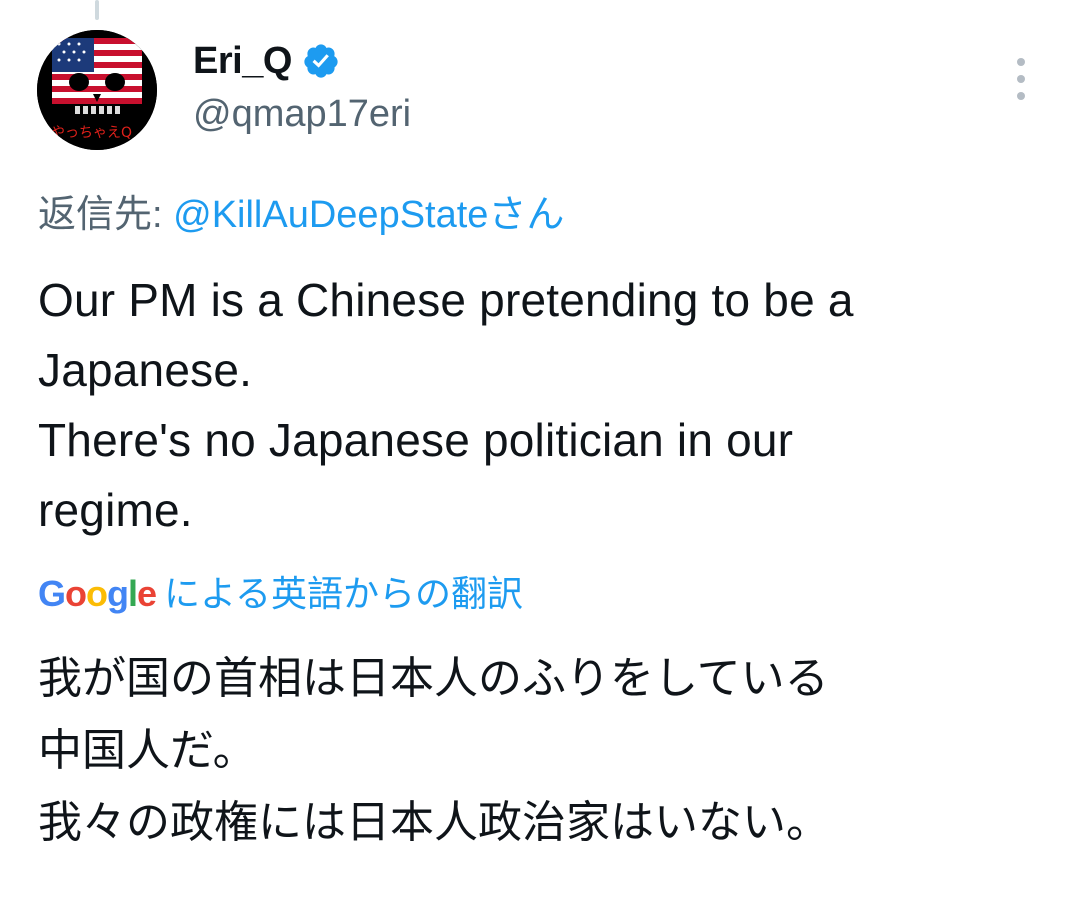 Image resolution: width=1080 pixels, height=901 pixels. I want to click on translated-text-line: 我々の政権には日本人政治家はいない。, so click(434, 822).